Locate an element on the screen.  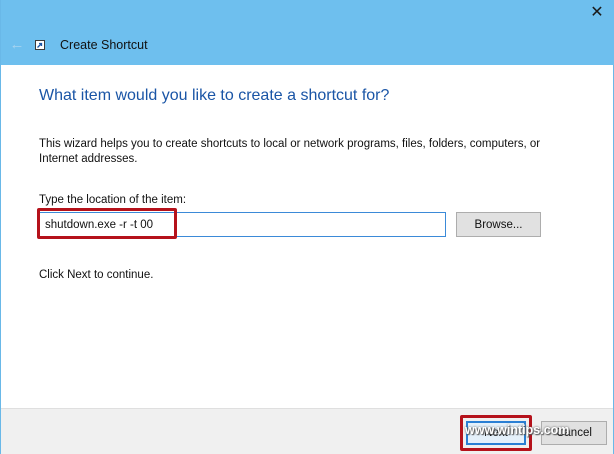
next-button: Next is located at coordinates (496, 433).